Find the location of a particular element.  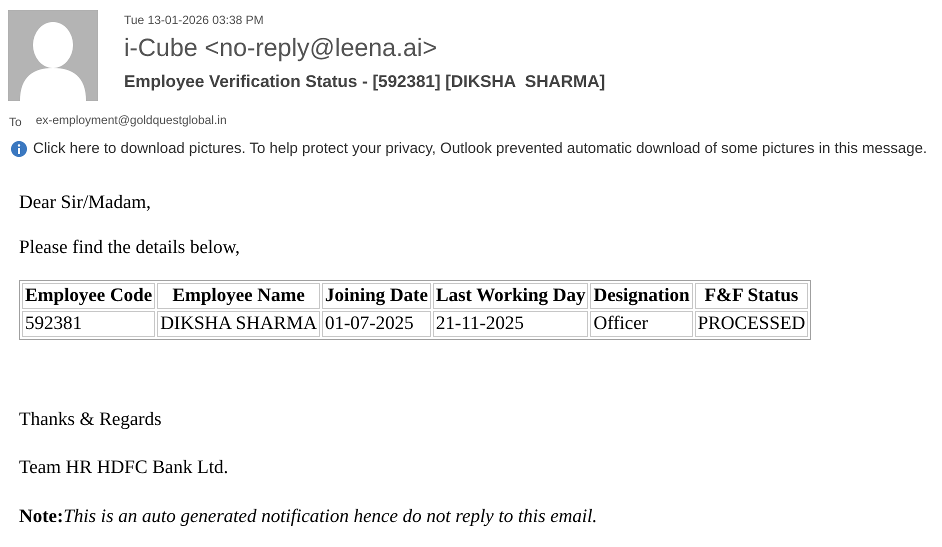

to-label: To is located at coordinates (15, 122).